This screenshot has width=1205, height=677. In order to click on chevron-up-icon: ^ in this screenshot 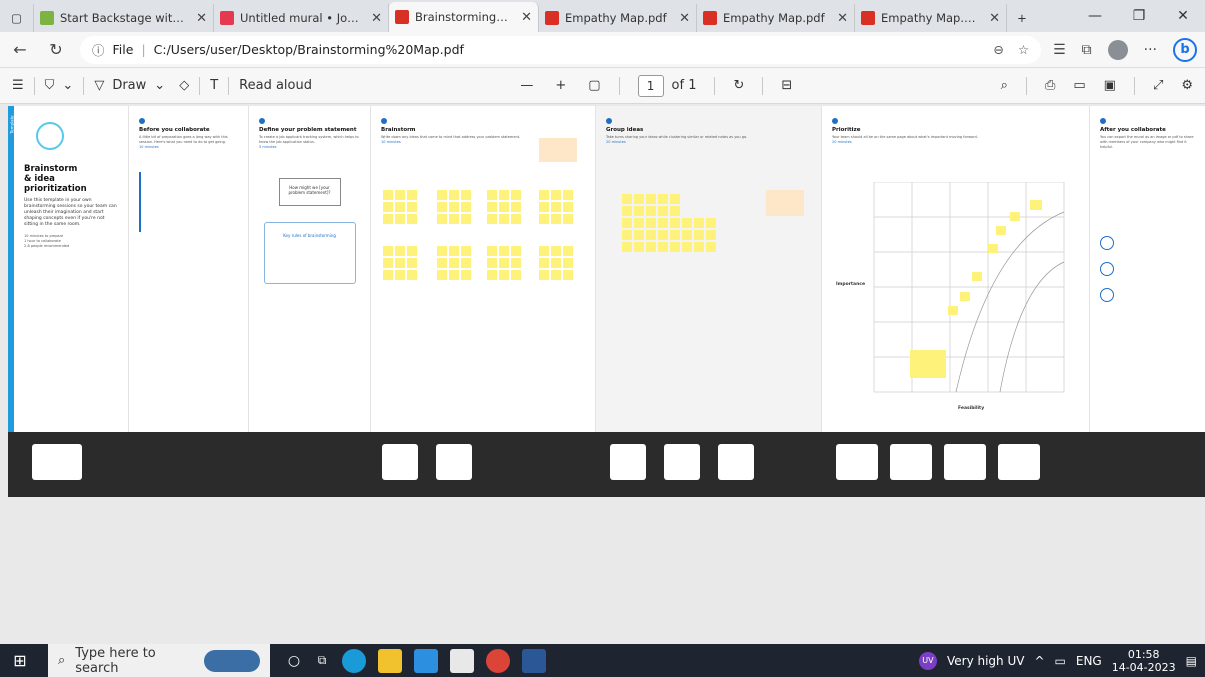, I will do `click(1039, 661)`.